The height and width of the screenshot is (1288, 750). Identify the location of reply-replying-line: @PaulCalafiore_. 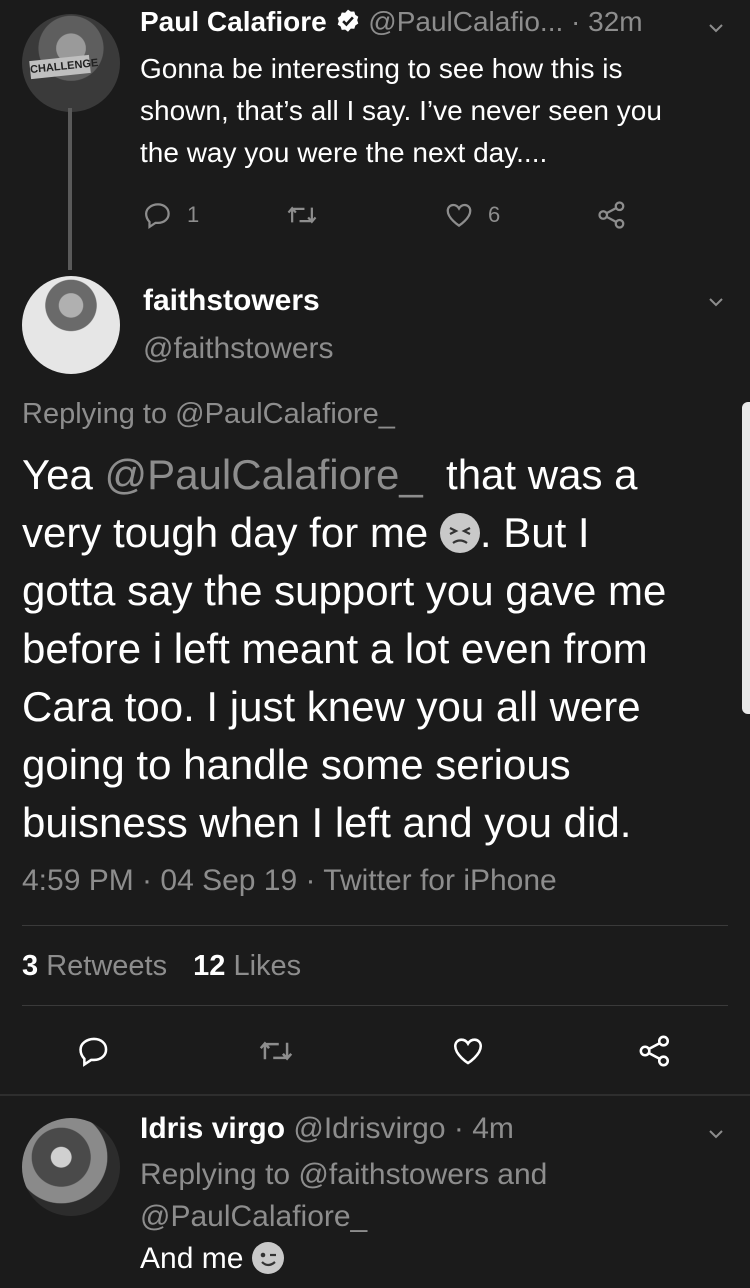
(343, 1217).